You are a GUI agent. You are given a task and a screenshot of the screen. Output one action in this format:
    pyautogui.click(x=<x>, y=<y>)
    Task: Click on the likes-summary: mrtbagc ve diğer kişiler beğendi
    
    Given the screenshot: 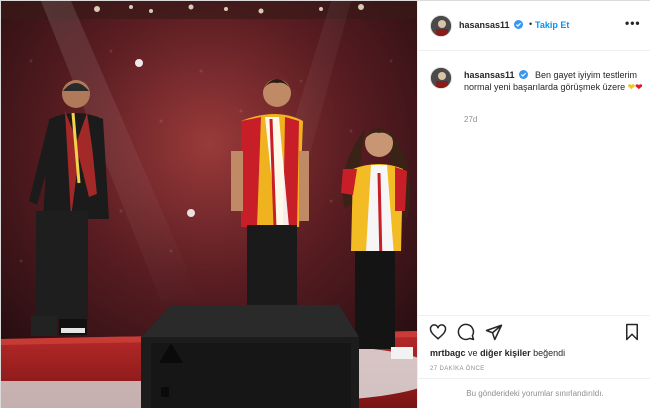 What is the action you would take?
    pyautogui.click(x=497, y=353)
    